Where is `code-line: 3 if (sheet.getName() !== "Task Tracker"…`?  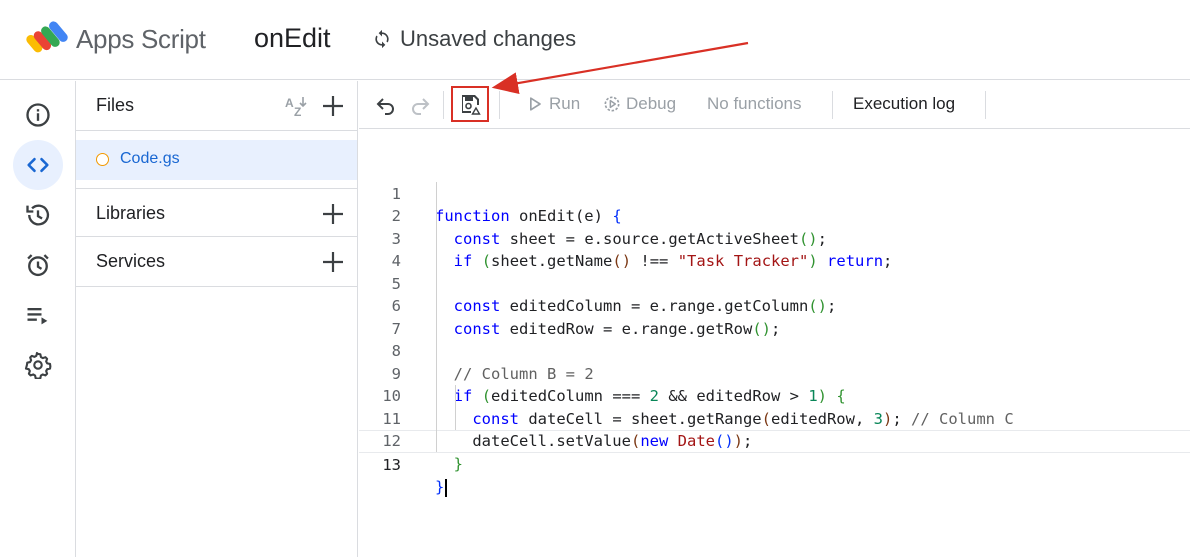
code-line: 3 if (sheet.getName() !== "Task Tracker"… is located at coordinates (774, 238).